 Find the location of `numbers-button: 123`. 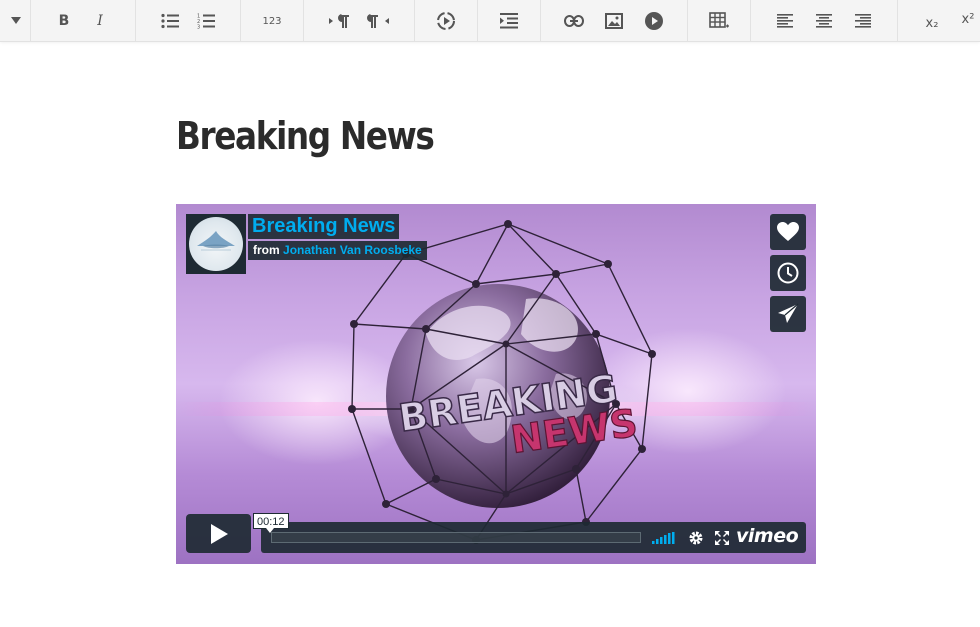

numbers-button: 123 is located at coordinates (272, 21).